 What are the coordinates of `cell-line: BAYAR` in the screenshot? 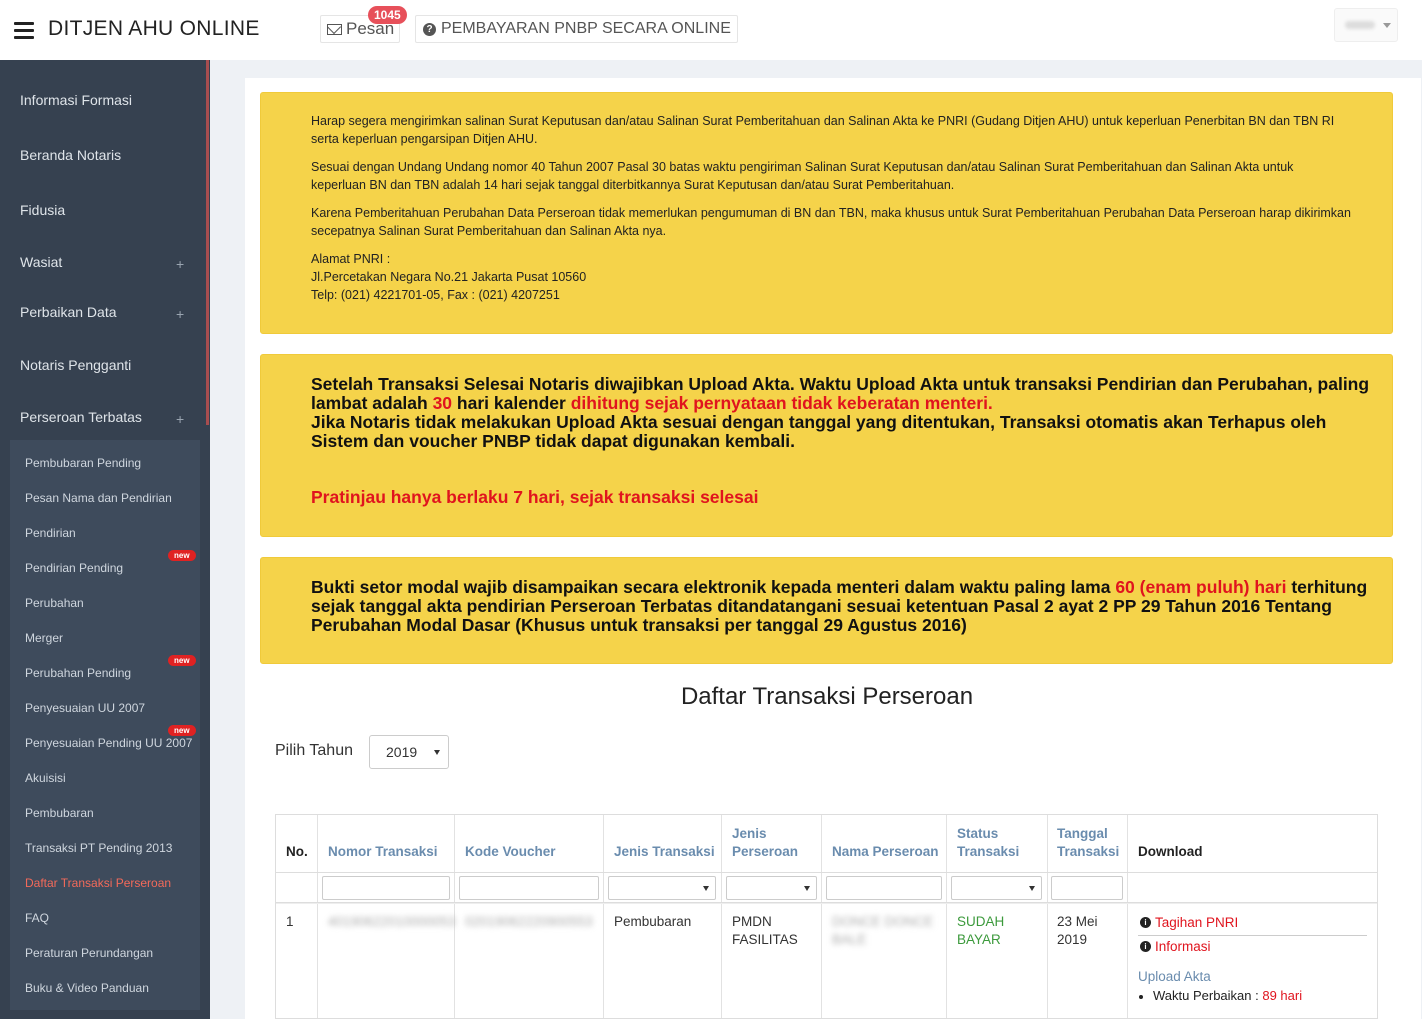 It's located at (979, 939).